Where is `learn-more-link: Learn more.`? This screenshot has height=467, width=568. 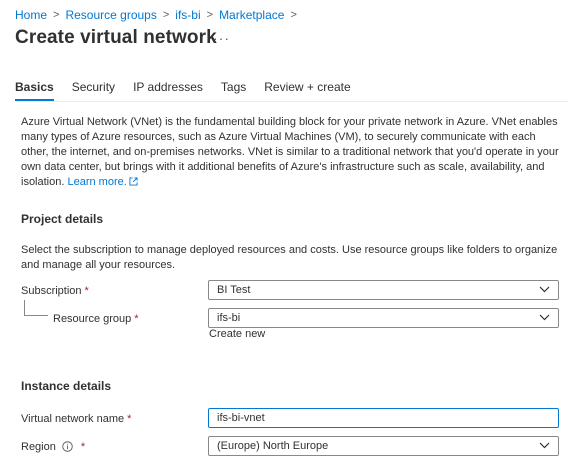 learn-more-link: Learn more. is located at coordinates (102, 183).